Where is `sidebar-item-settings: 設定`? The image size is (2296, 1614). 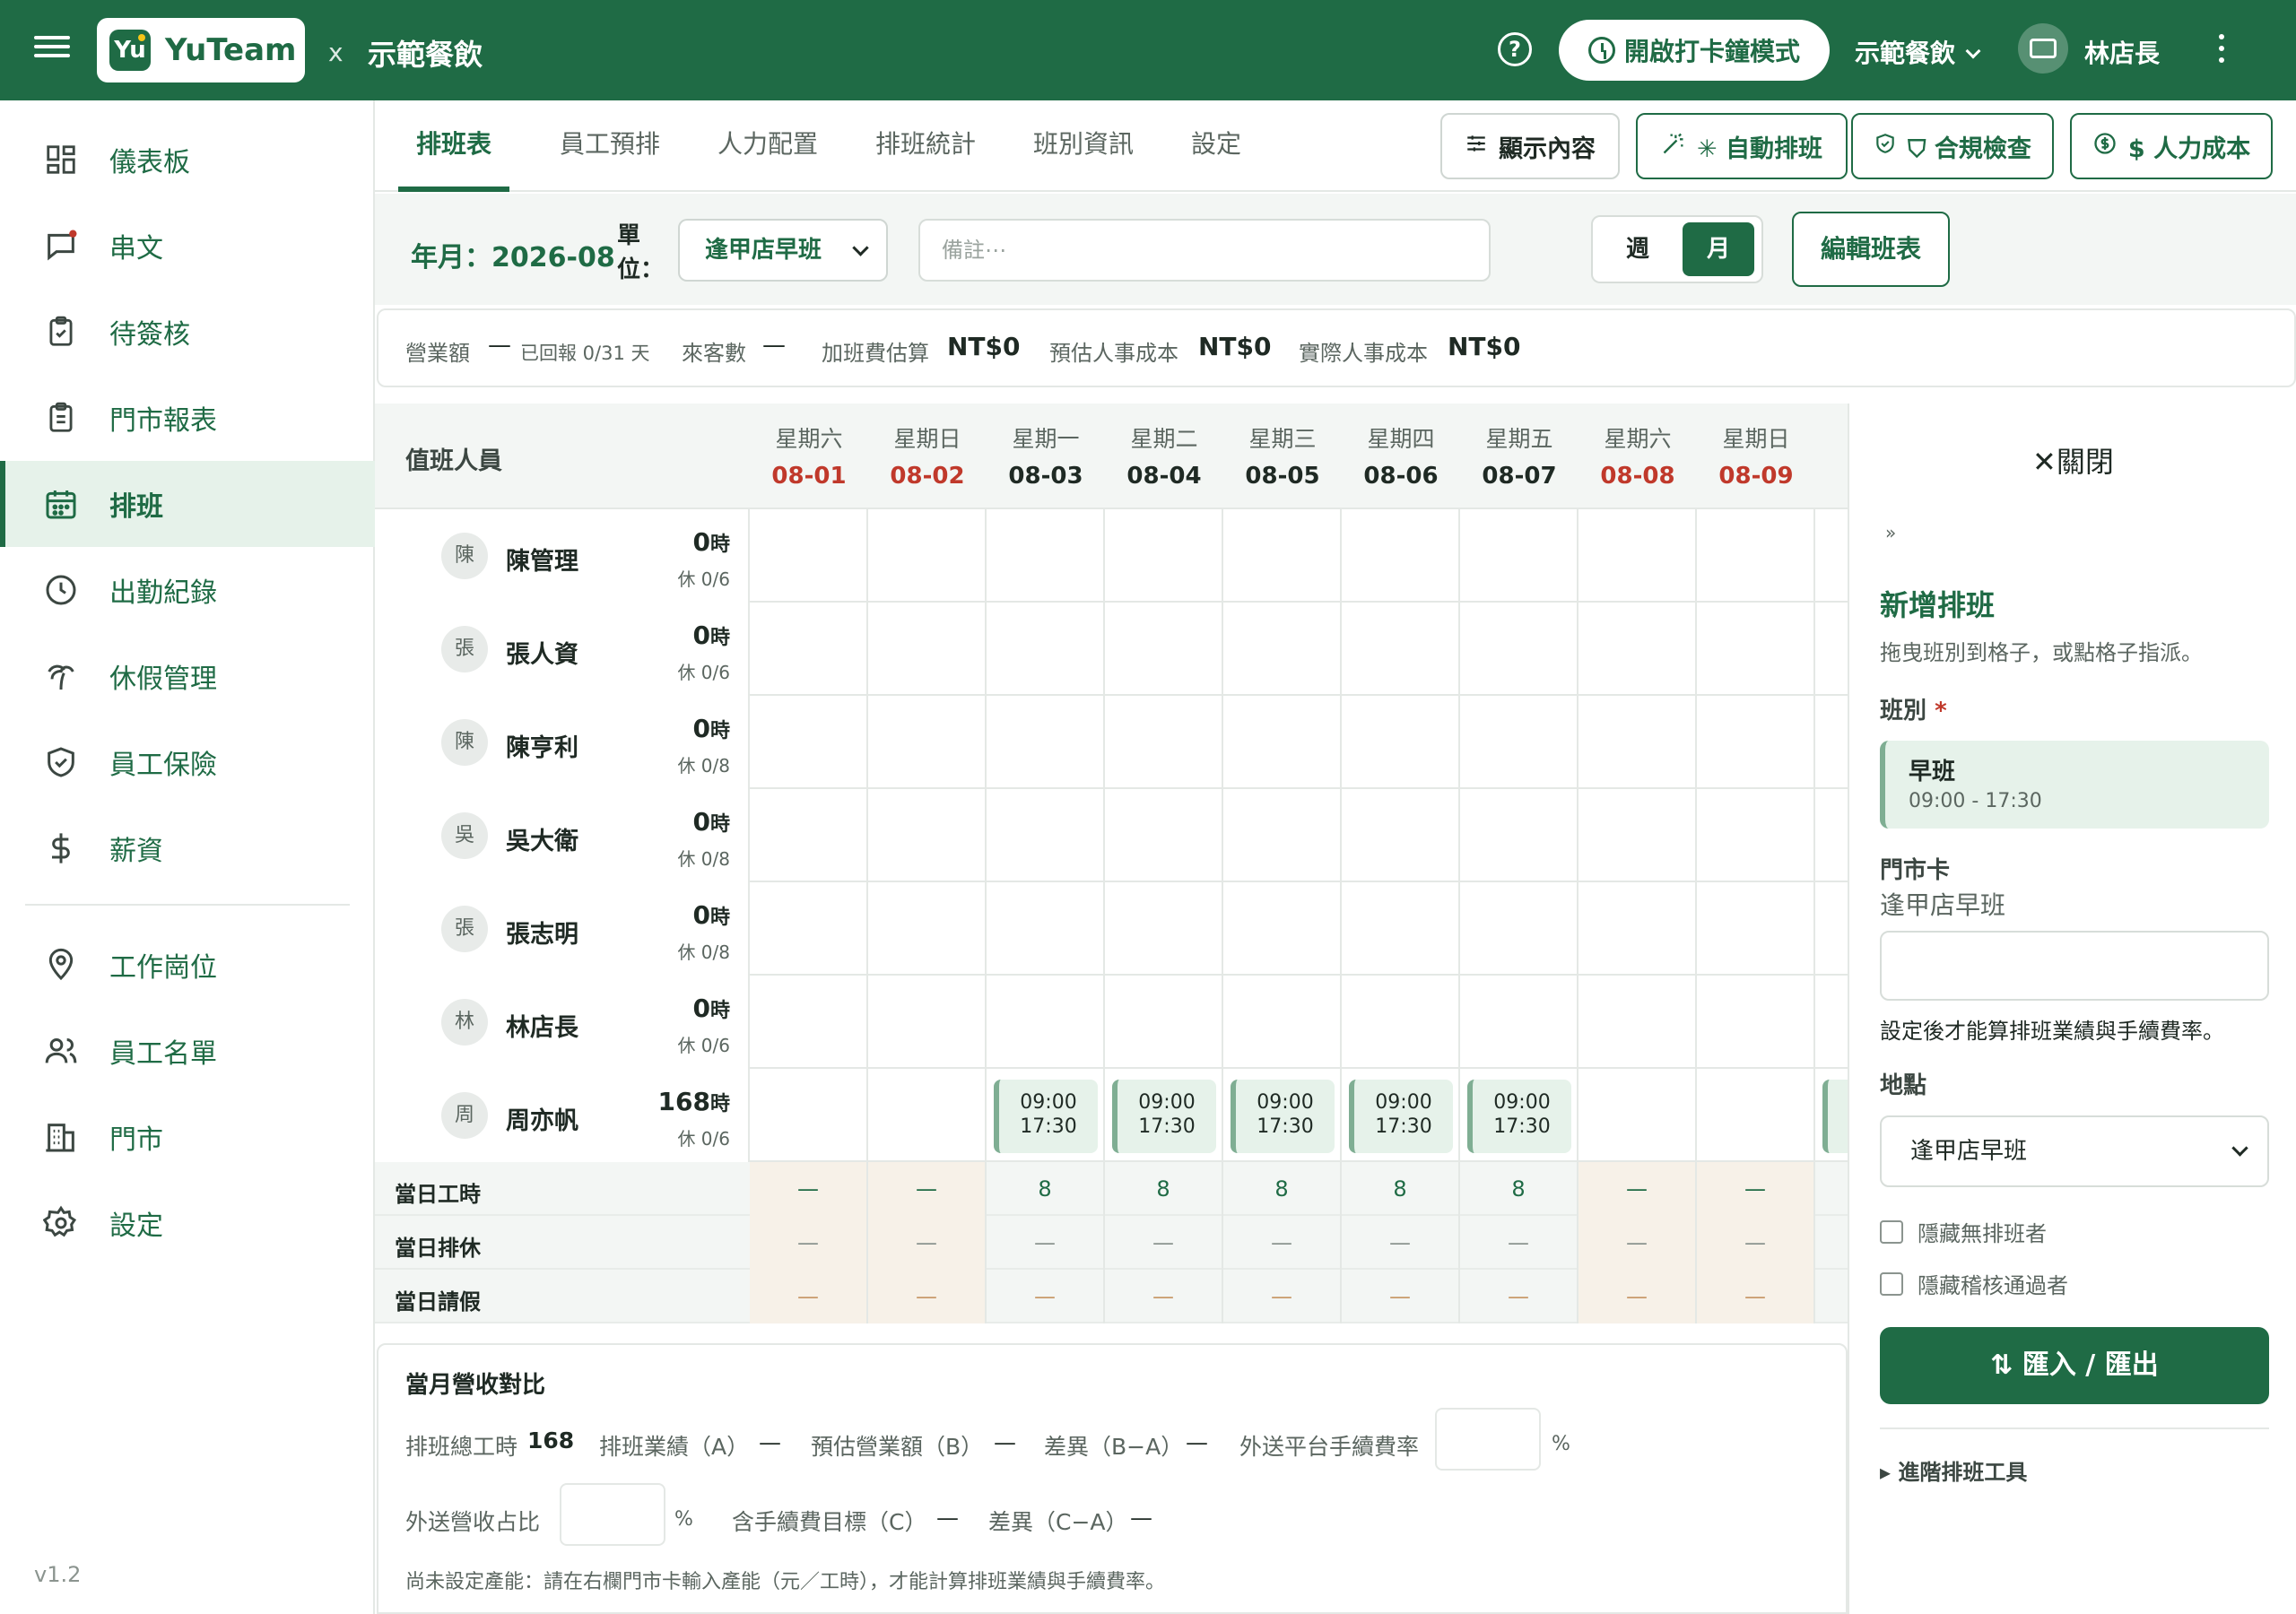 sidebar-item-settings: 設定 is located at coordinates (187, 1223).